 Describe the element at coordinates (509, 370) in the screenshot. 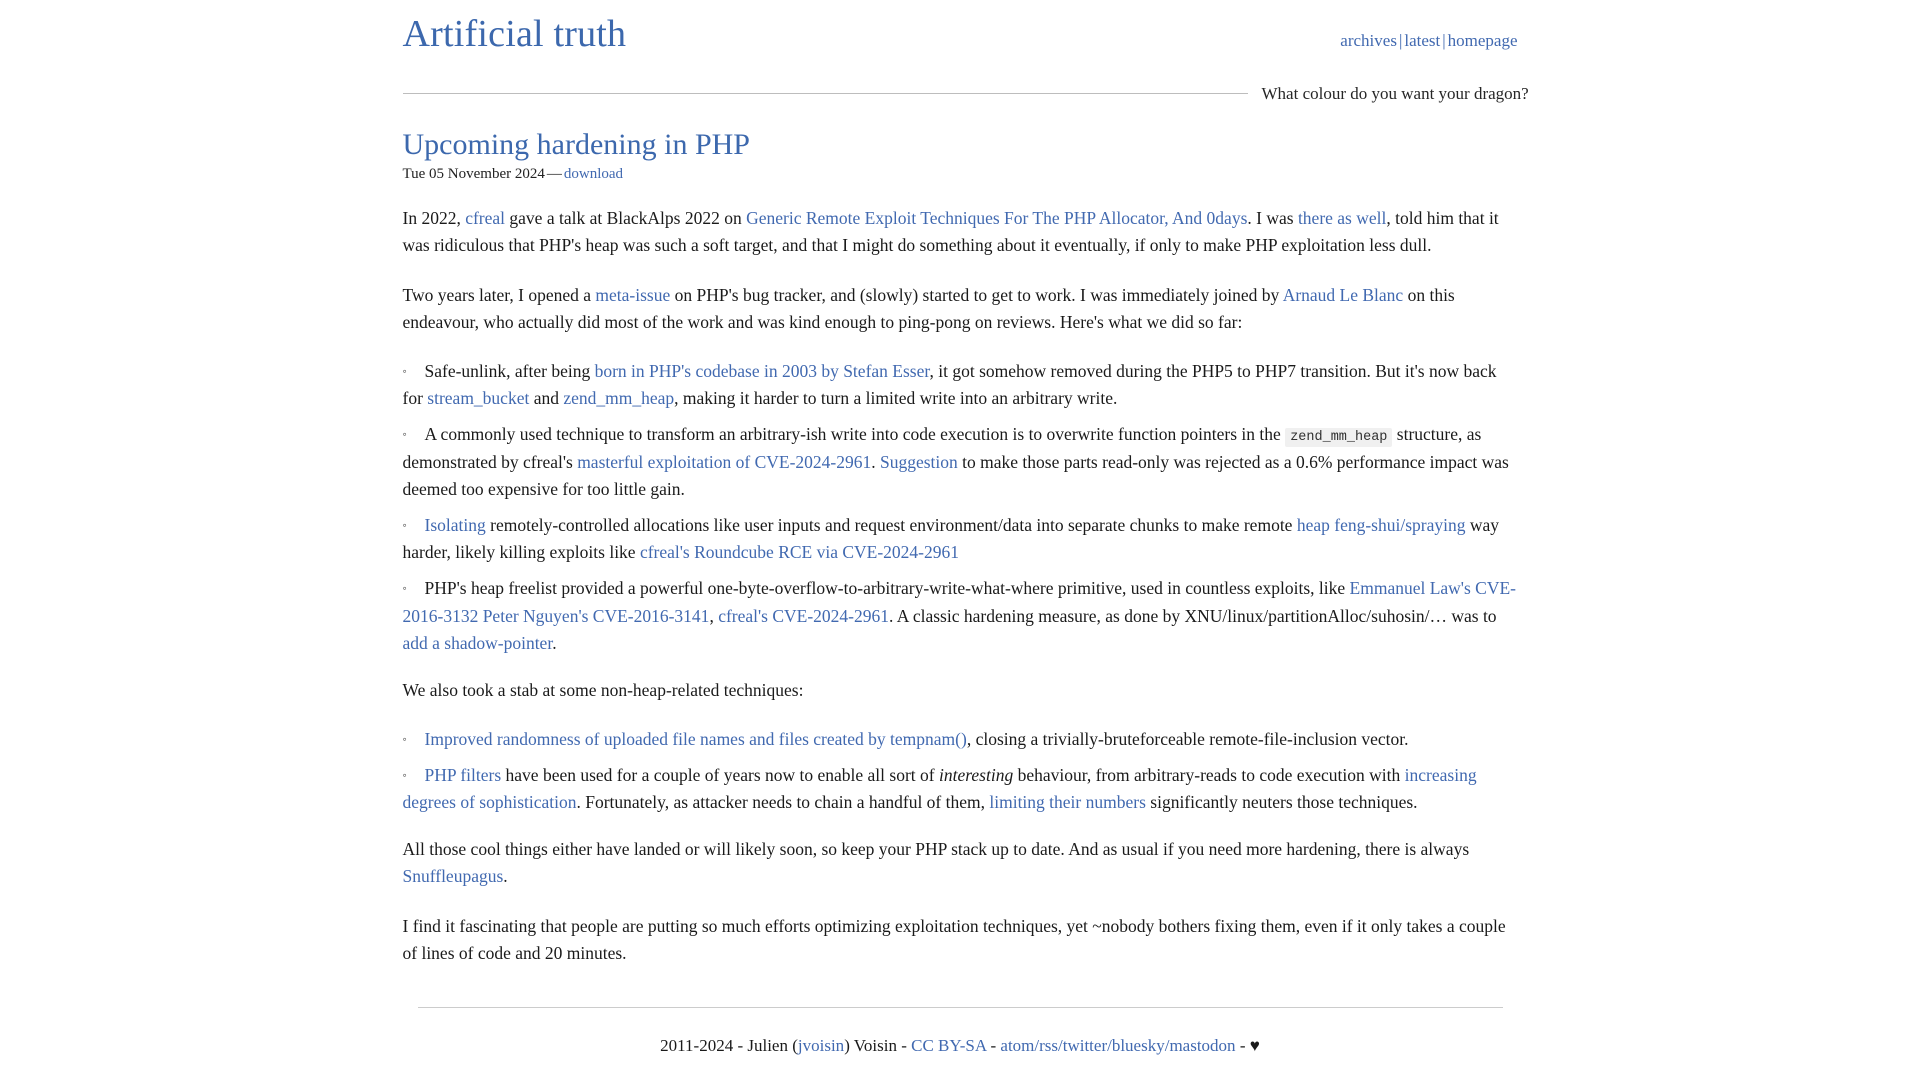

I see `text-fragment: Safe-unlink, after being` at that location.